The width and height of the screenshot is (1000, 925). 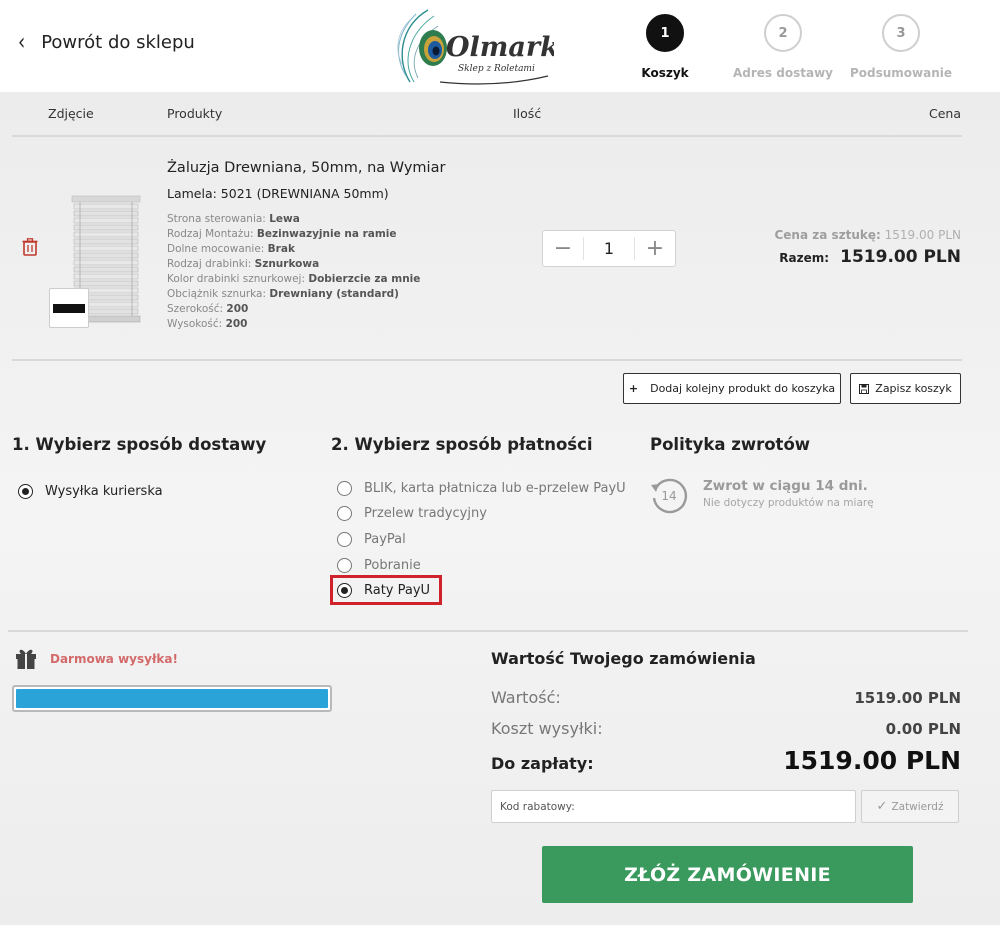 What do you see at coordinates (386, 590) in the screenshot?
I see `selection-highlight` at bounding box center [386, 590].